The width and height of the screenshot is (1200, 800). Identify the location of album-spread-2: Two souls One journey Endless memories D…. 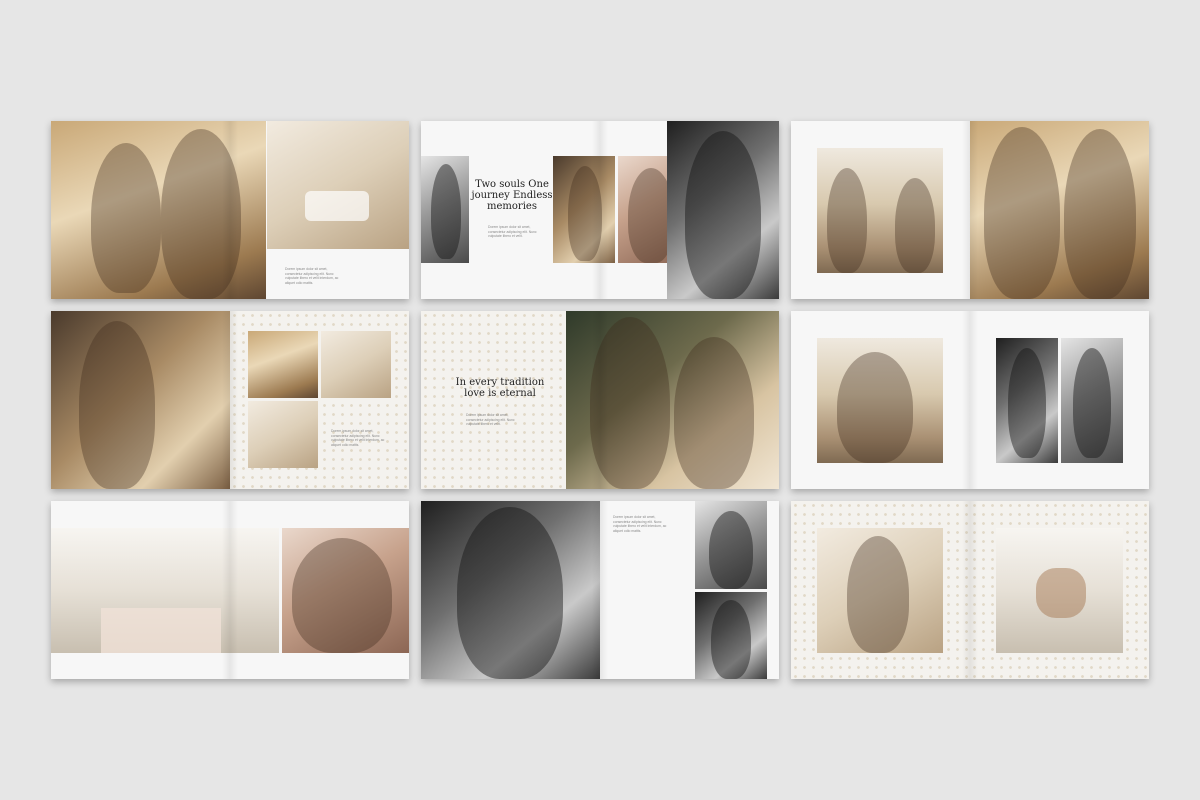
(600, 210).